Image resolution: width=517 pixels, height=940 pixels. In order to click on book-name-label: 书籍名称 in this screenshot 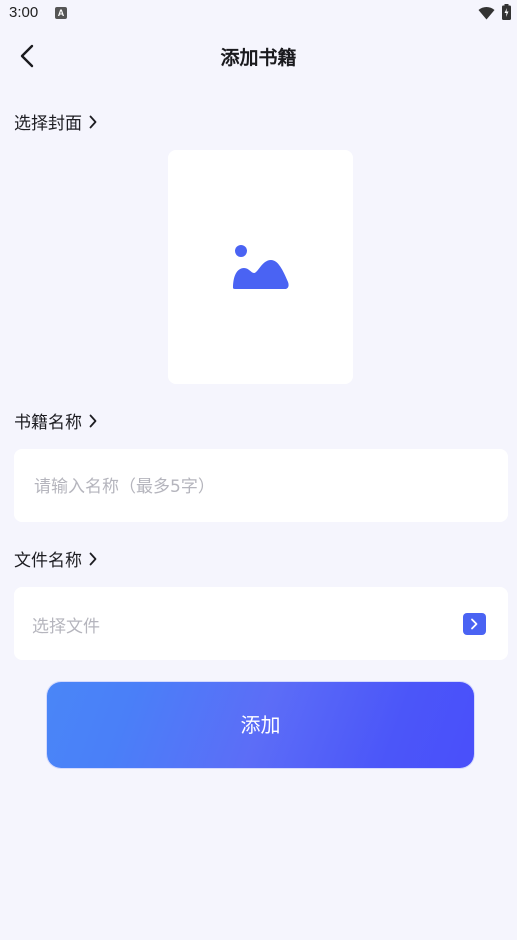, I will do `click(56, 420)`.